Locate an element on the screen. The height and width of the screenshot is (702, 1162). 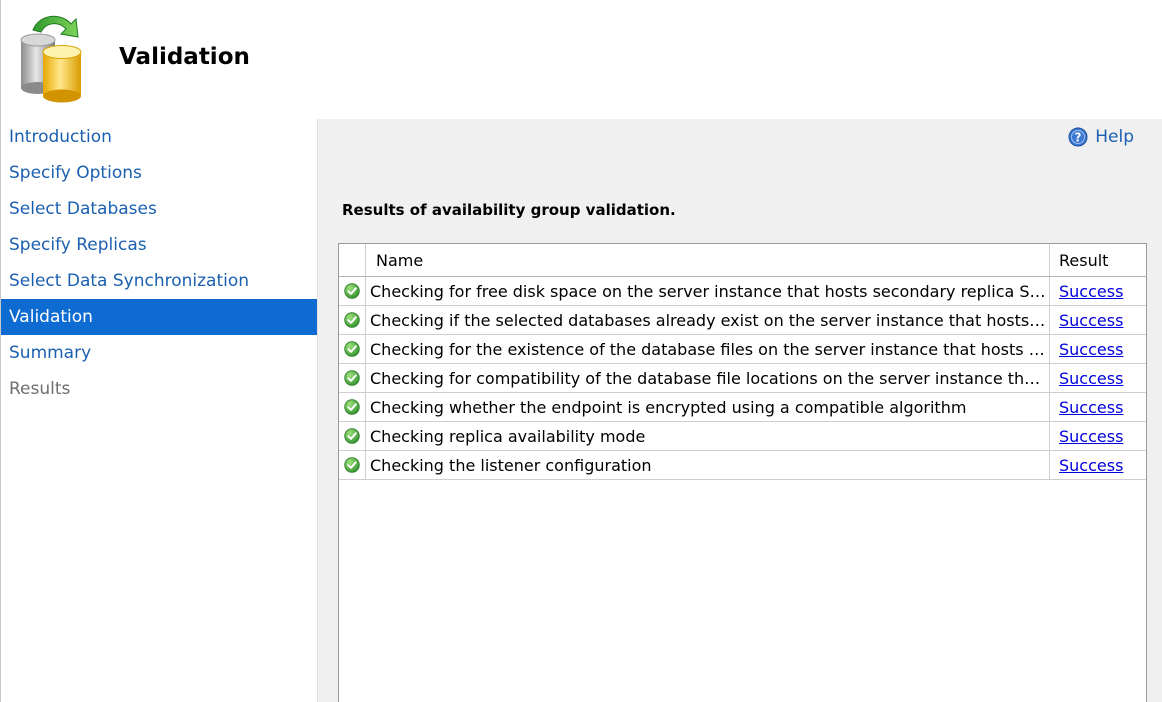
sidebar-item-select-data-synchronization: Select Data Synchronization is located at coordinates (159, 281).